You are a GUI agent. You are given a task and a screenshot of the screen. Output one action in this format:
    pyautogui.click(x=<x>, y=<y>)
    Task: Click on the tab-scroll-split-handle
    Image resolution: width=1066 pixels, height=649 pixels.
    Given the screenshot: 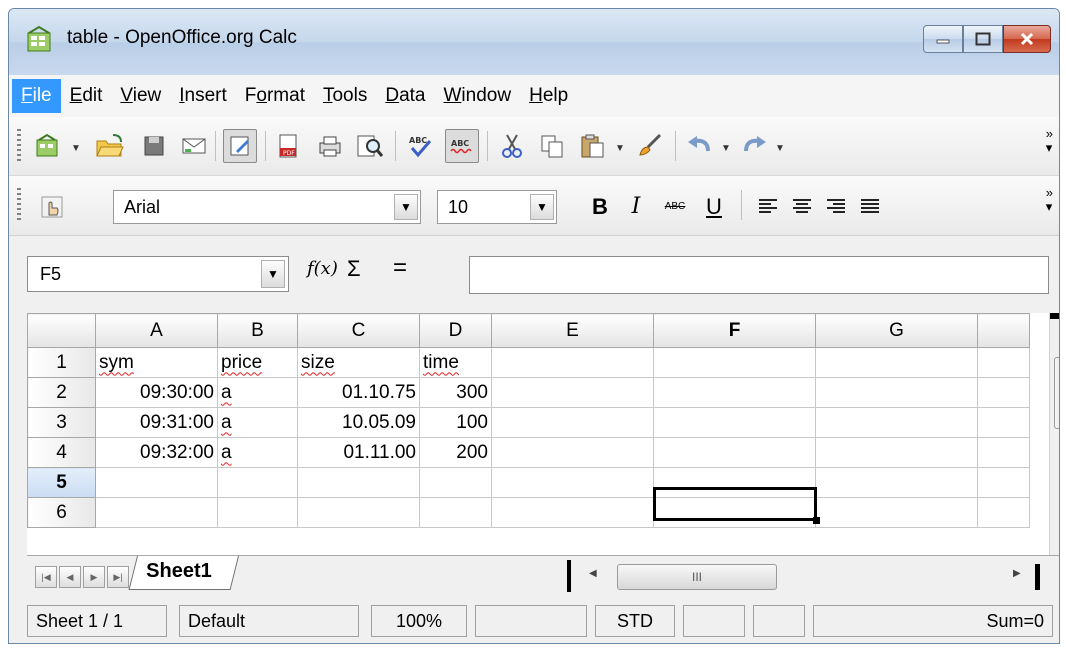 What is the action you would take?
    pyautogui.click(x=569, y=576)
    